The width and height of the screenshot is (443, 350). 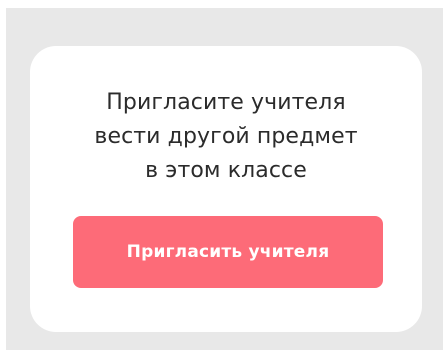 I want to click on invite-message-line-1: Пригласите учителя, so click(x=226, y=102).